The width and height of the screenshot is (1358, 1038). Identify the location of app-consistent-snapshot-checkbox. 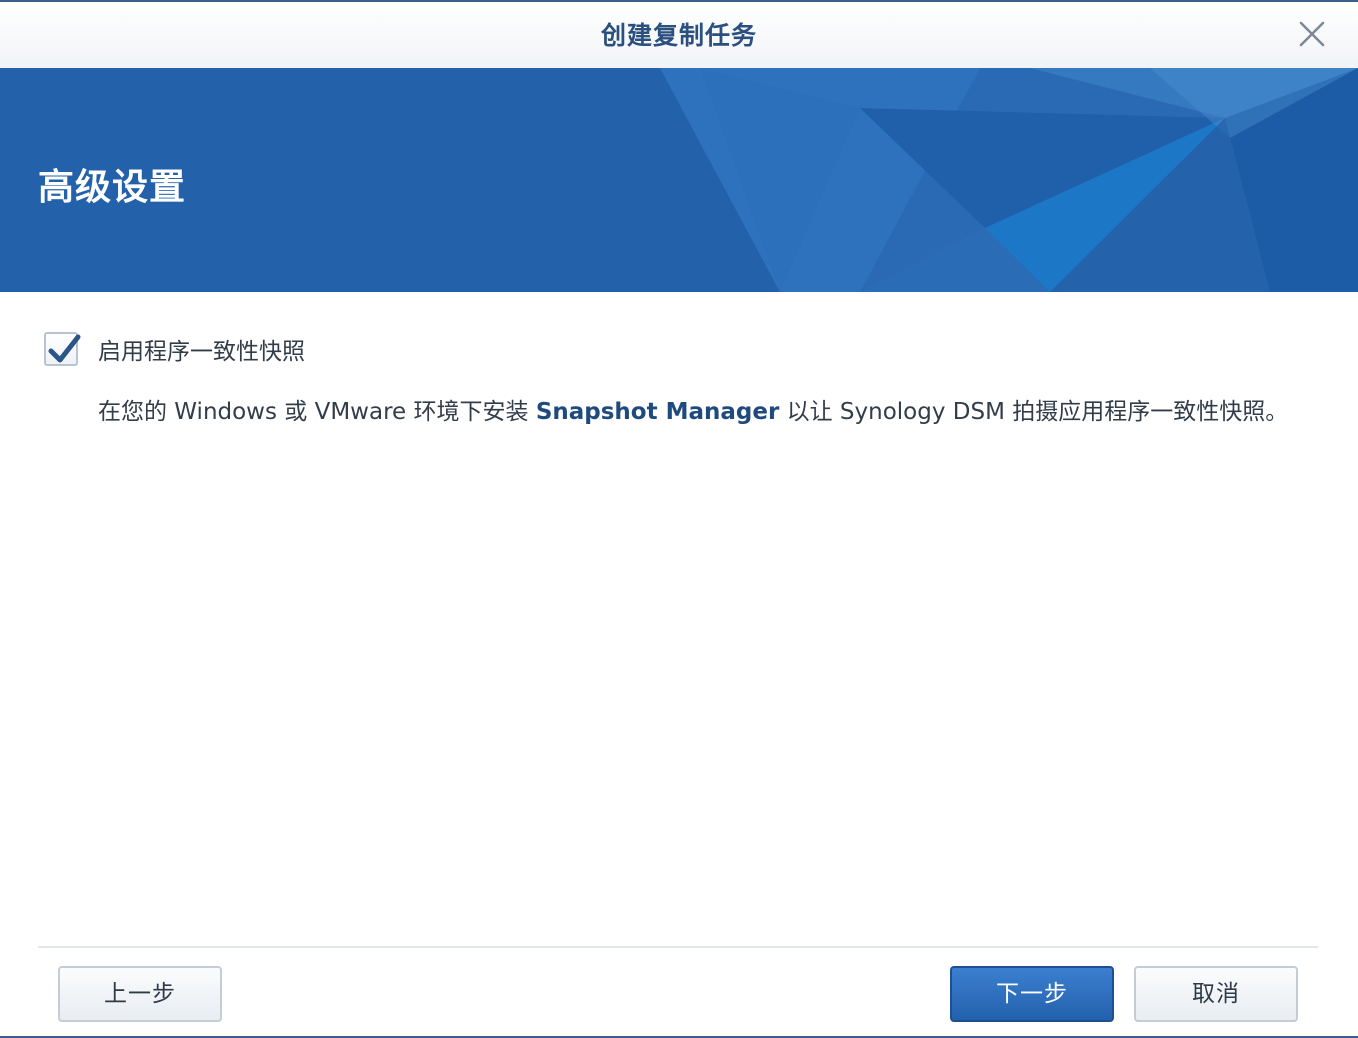
(62, 349).